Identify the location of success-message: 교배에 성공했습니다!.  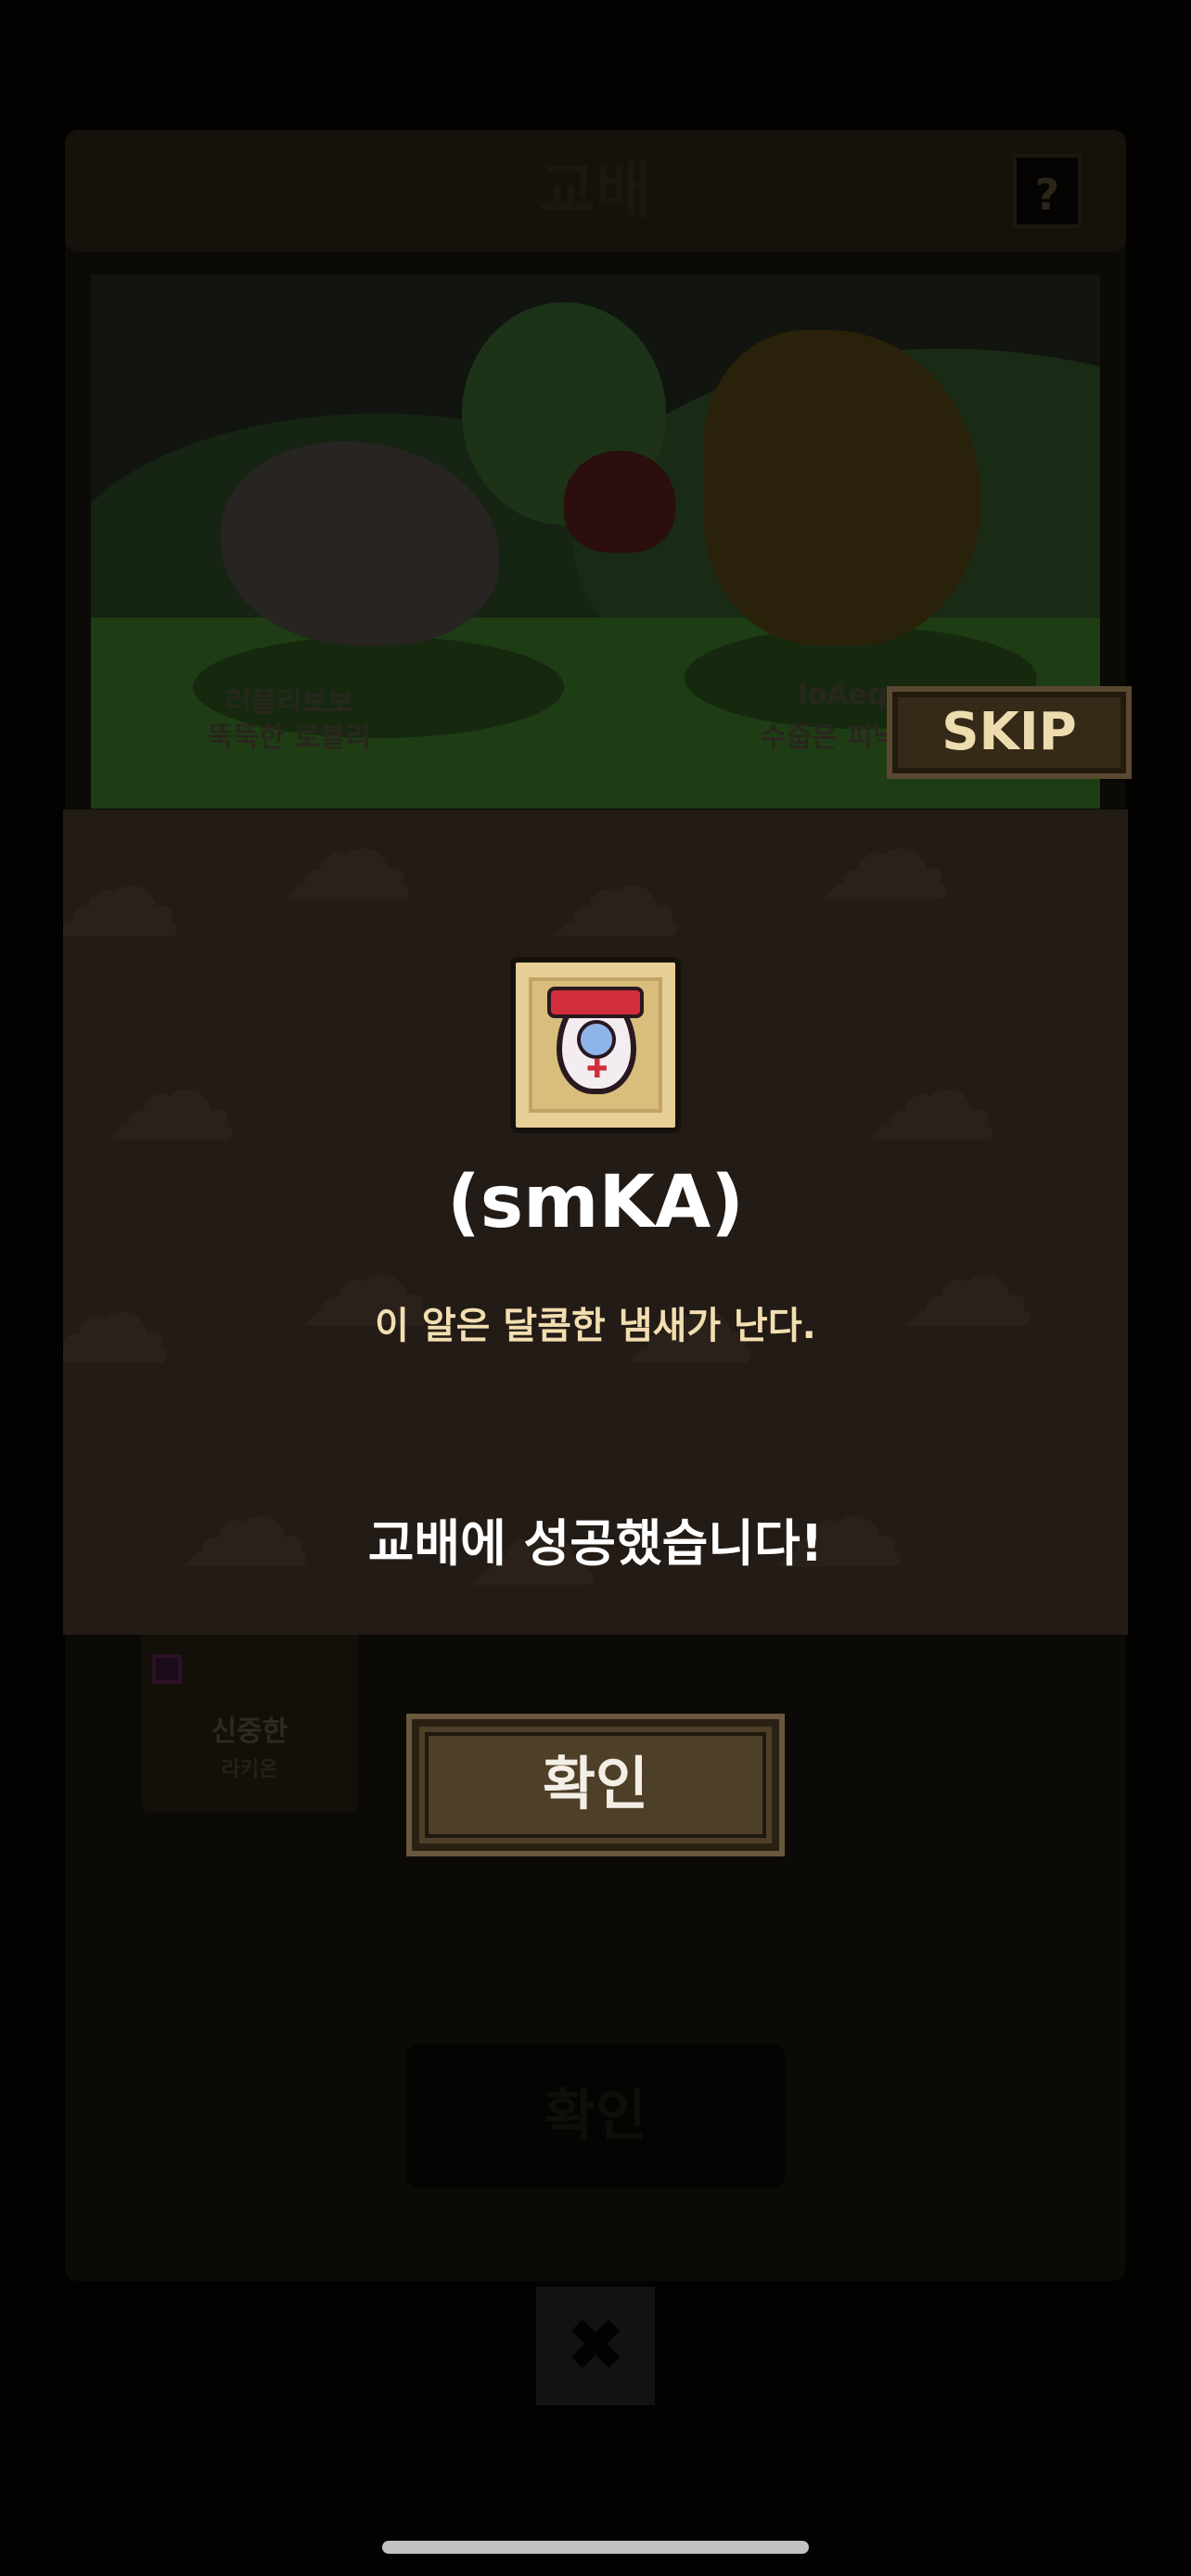
(595, 1544).